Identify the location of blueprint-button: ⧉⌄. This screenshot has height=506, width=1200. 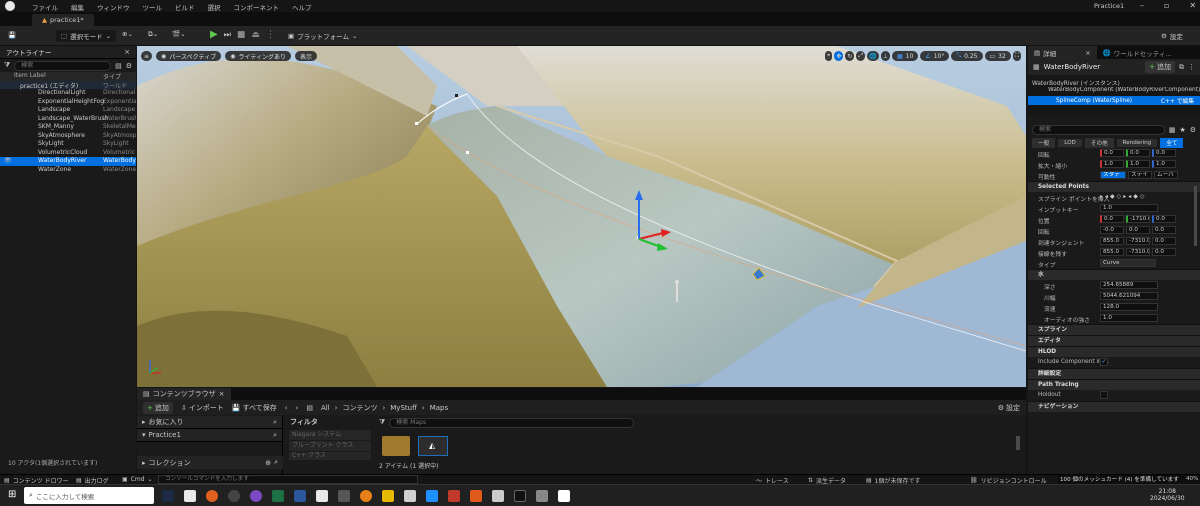
(153, 34).